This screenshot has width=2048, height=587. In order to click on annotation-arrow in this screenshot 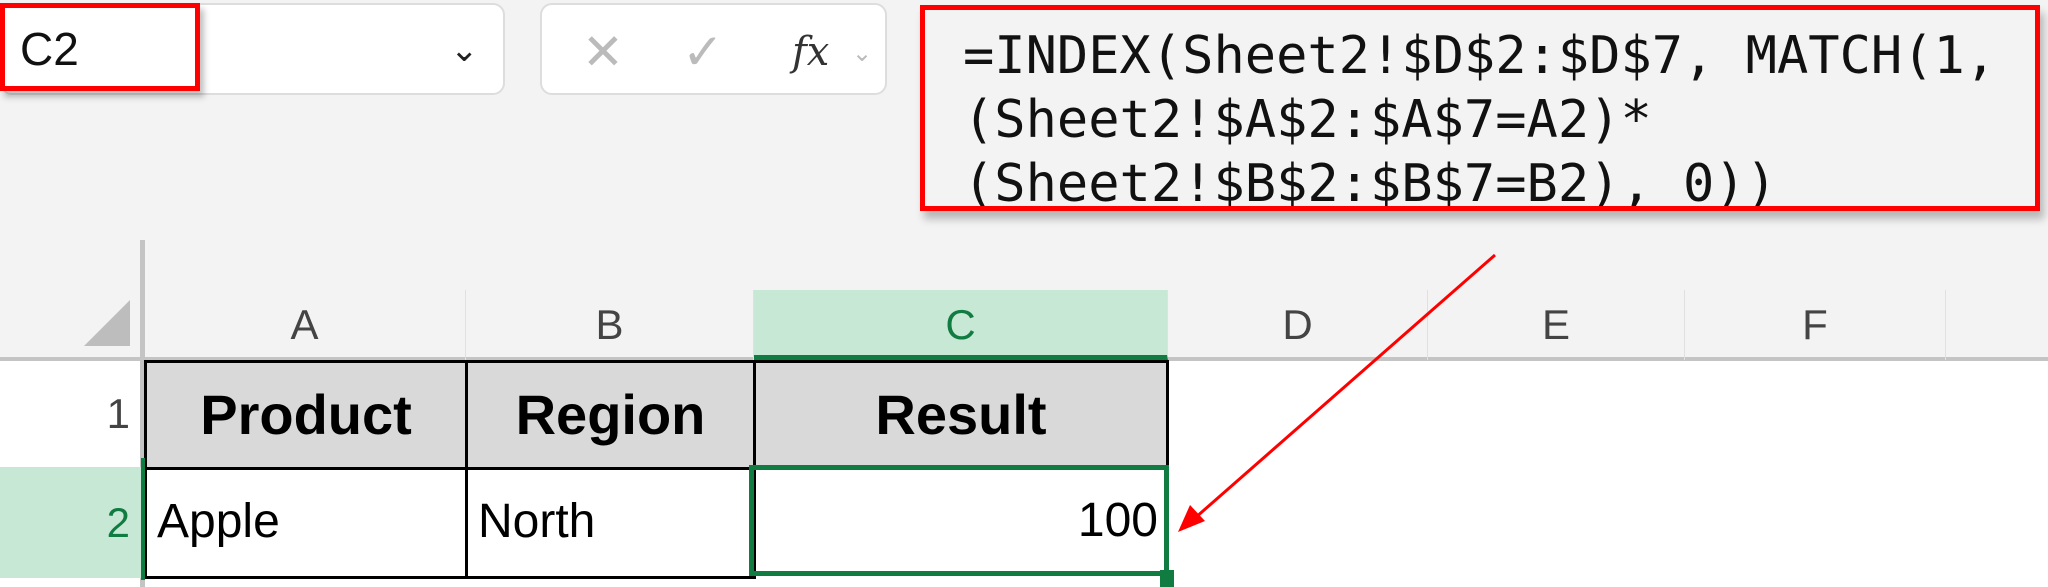, I will do `click(1337, 392)`.